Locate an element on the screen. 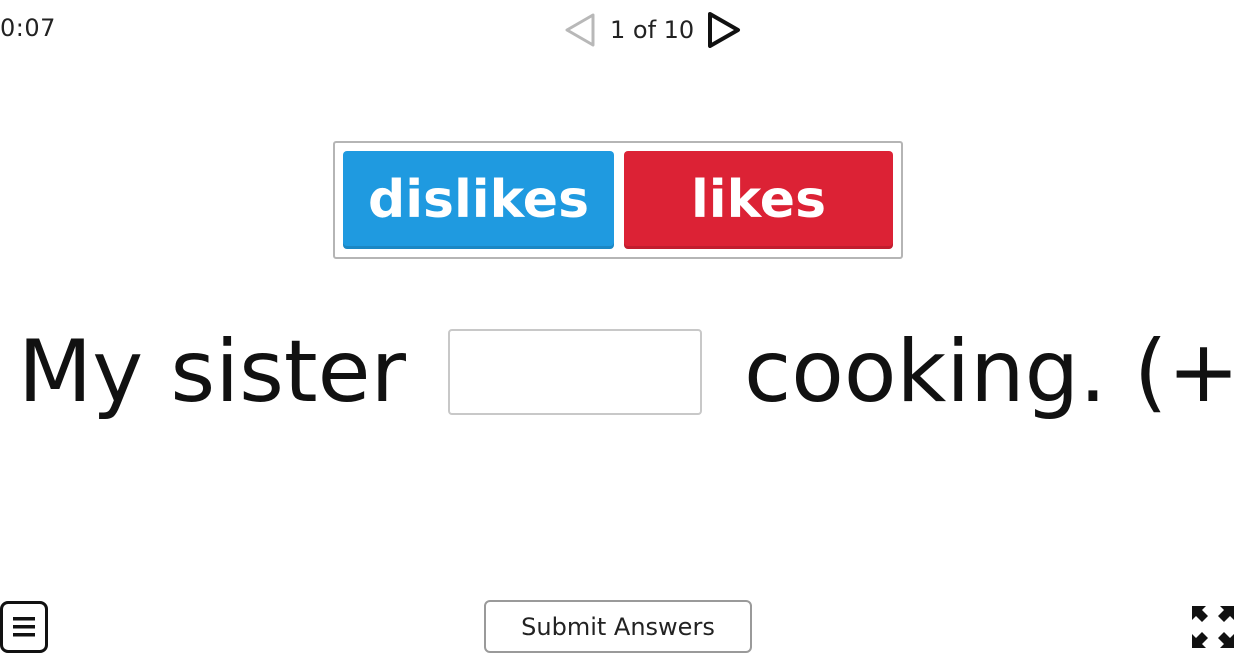  previous-button is located at coordinates (580, 30).